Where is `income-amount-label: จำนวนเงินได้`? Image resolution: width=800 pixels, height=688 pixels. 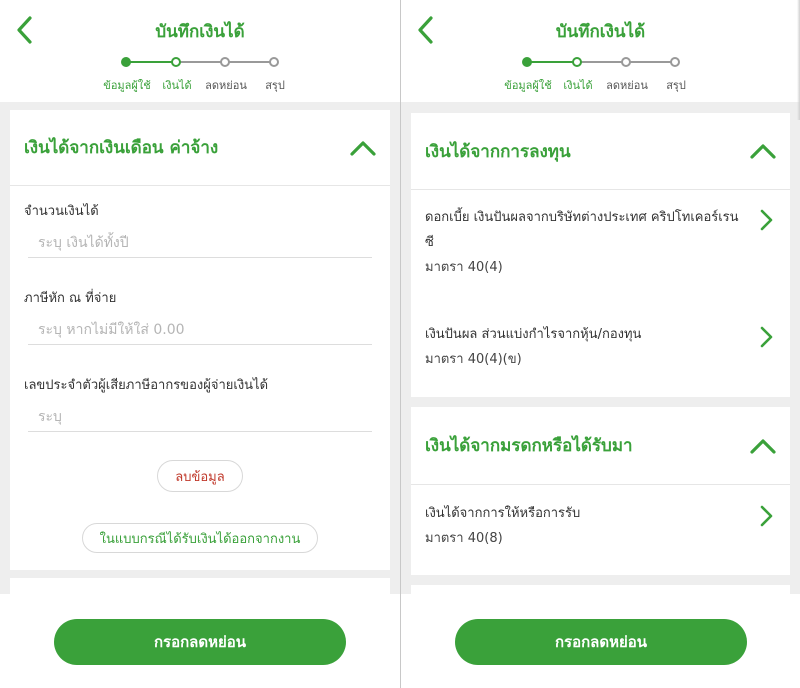
income-amount-label: จำนวนเงินได้ is located at coordinates (61, 211).